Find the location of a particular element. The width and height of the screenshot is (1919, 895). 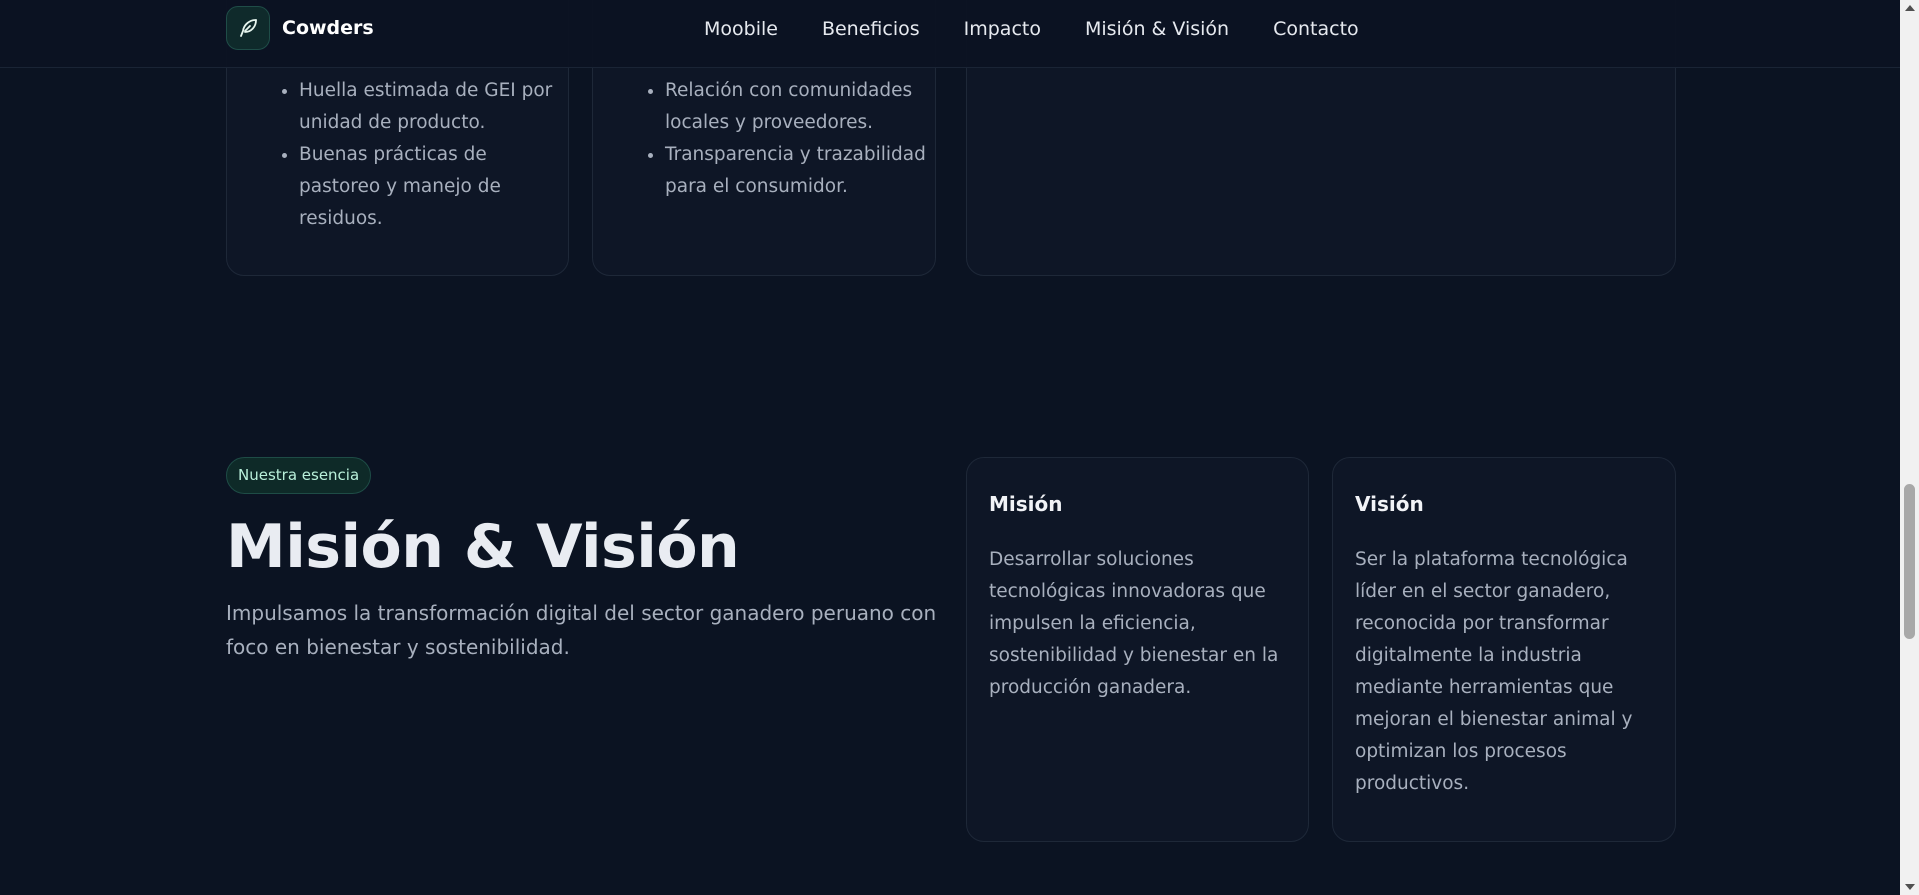

brand-name: Cowders is located at coordinates (328, 28).